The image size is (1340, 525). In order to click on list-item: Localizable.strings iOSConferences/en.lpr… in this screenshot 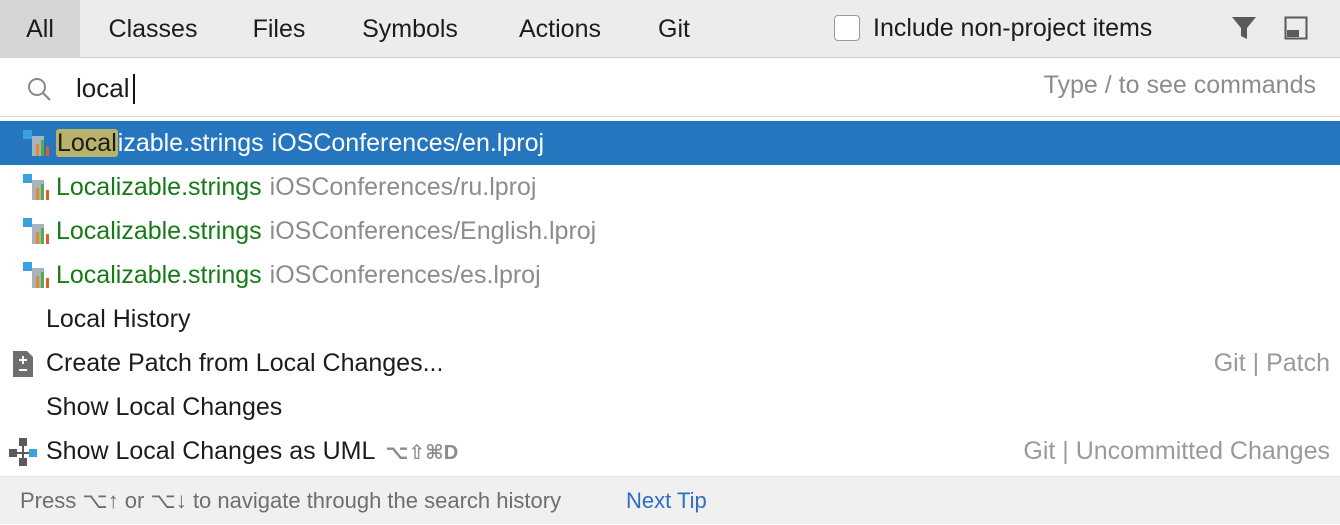, I will do `click(670, 143)`.